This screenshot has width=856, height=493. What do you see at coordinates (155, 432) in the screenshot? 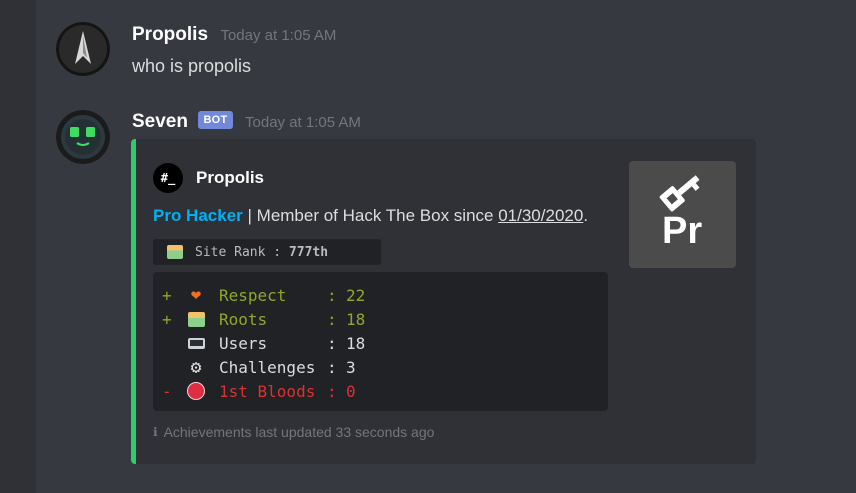
I see `info-icon: ℹ` at bounding box center [155, 432].